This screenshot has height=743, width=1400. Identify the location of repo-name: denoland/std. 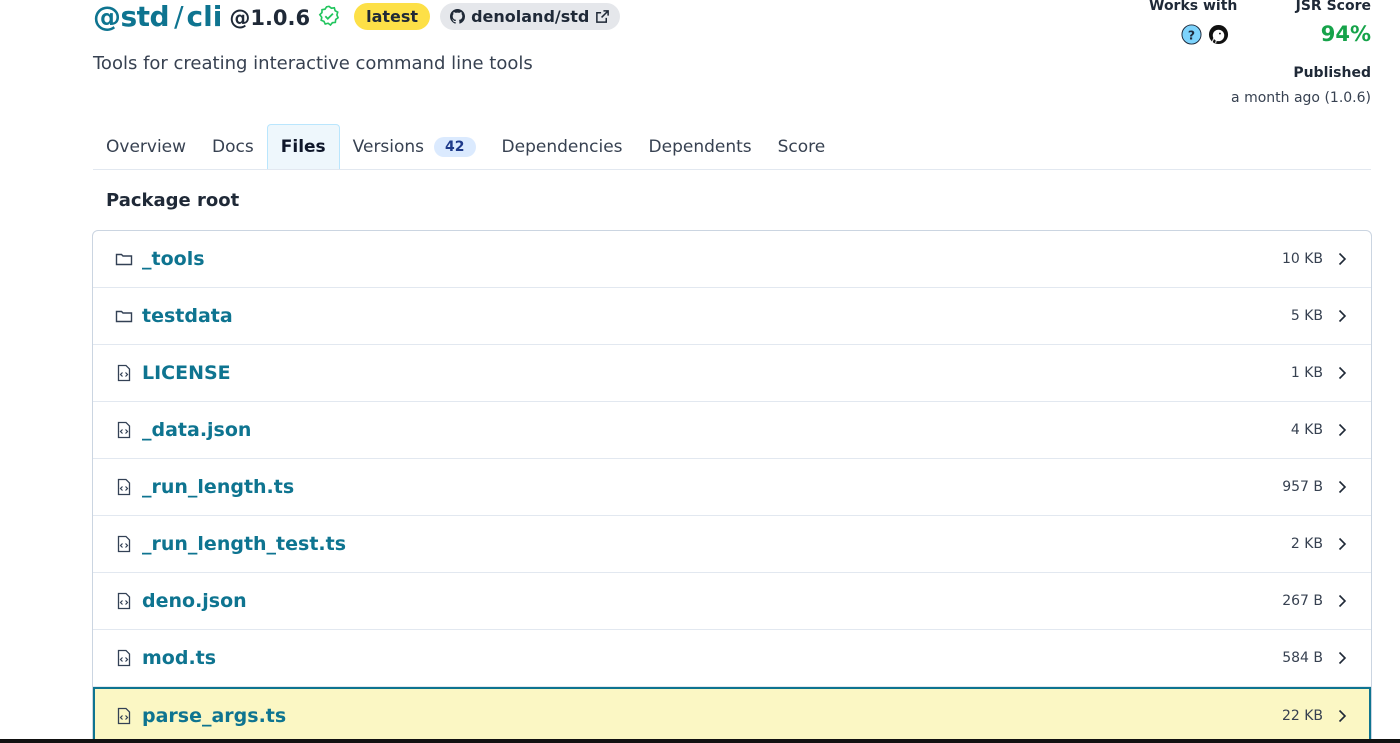
(530, 16).